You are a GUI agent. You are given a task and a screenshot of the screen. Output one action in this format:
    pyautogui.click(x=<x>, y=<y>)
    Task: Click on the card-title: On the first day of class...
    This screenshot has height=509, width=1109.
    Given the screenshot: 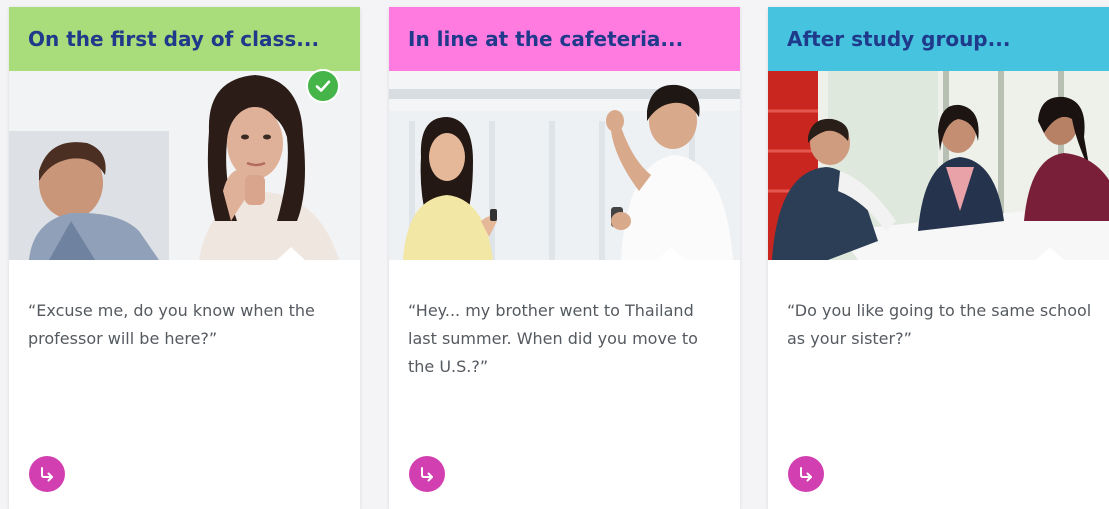 What is the action you would take?
    pyautogui.click(x=174, y=39)
    